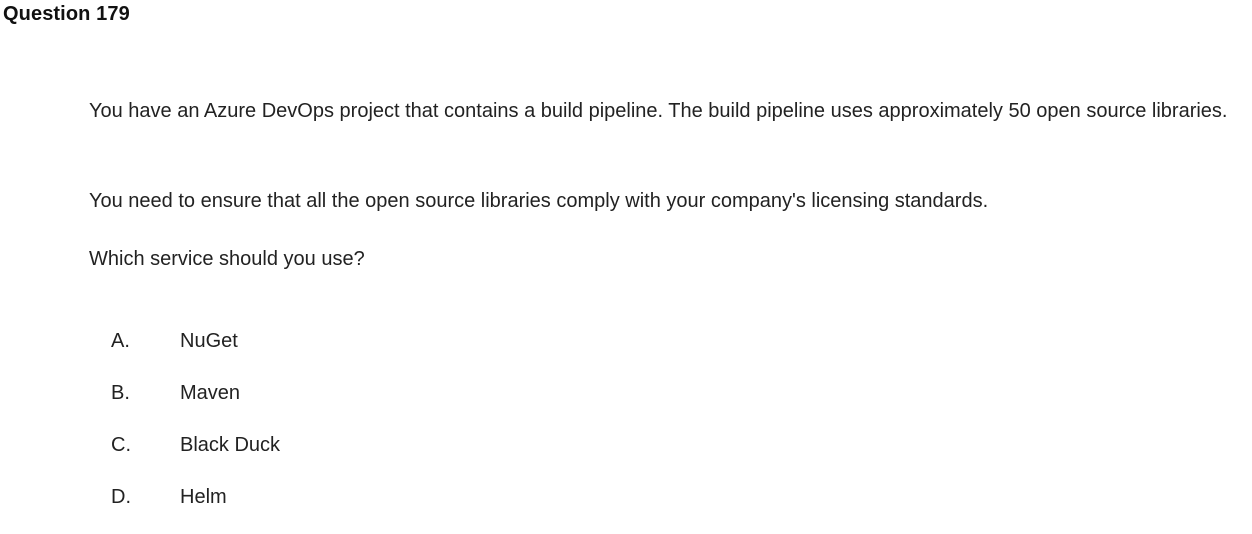 Image resolution: width=1252 pixels, height=534 pixels. What do you see at coordinates (230, 445) in the screenshot?
I see `option-text: Black Duck` at bounding box center [230, 445].